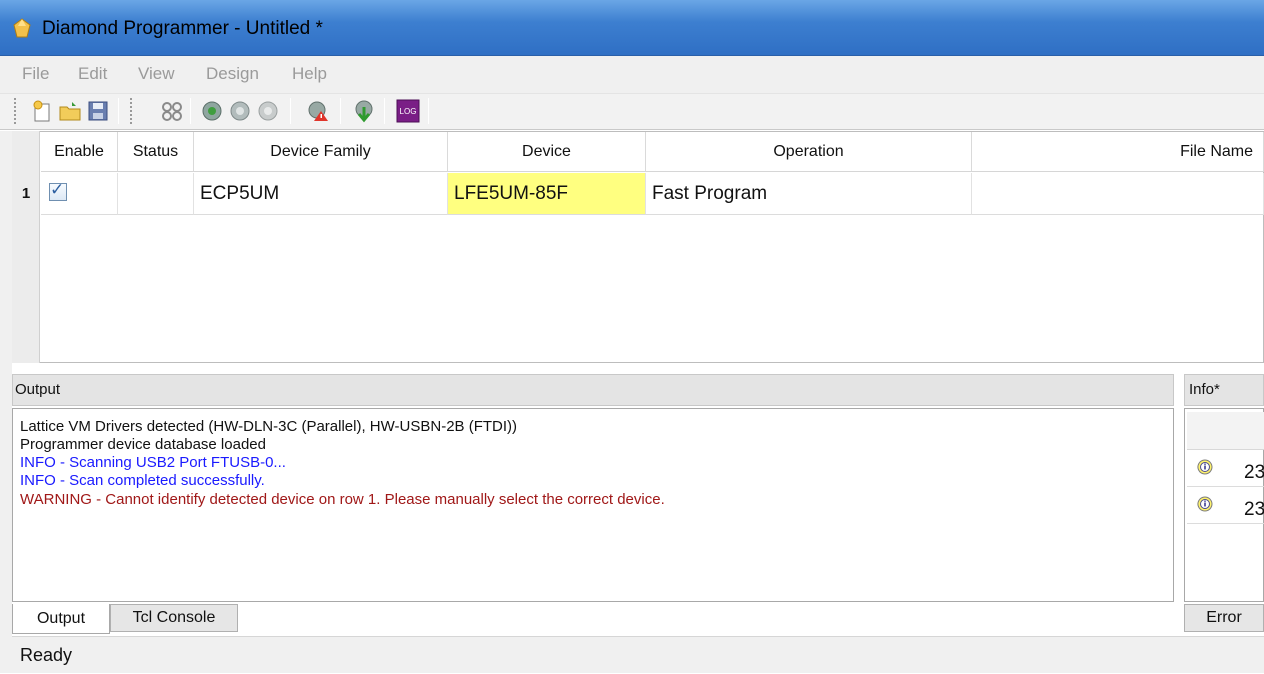 Image resolution: width=1264 pixels, height=674 pixels. I want to click on device-family-cell: ECP5UM, so click(321, 194).